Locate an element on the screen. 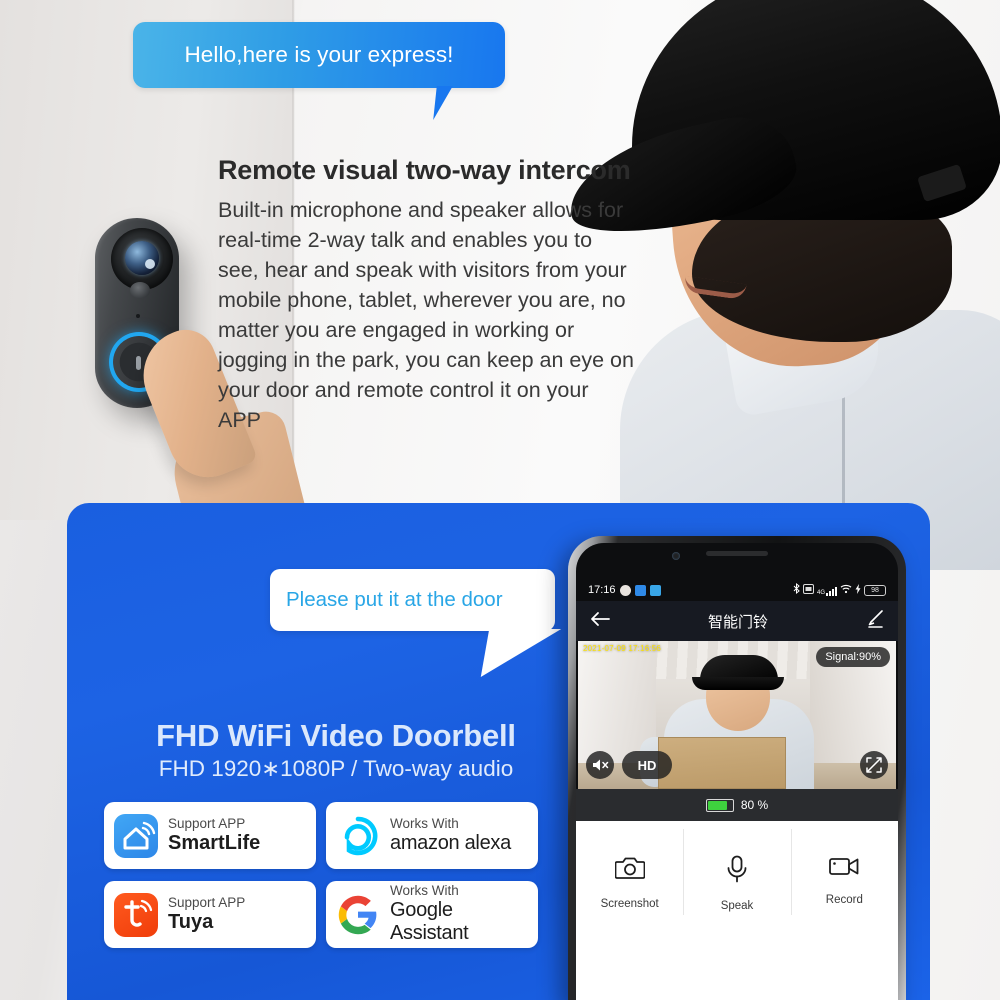 The height and width of the screenshot is (1000, 1000). badge-alexa-name: amazon alexa is located at coordinates (450, 842).